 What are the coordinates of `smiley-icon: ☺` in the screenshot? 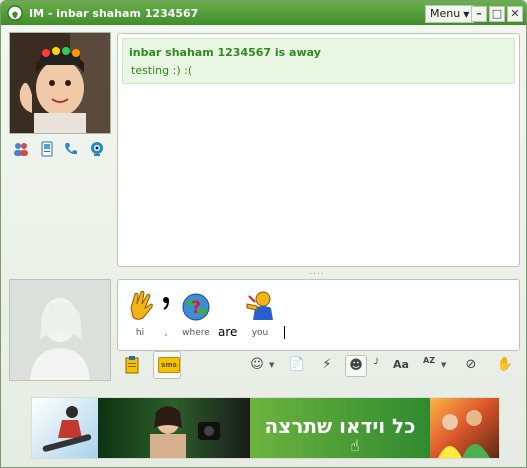 It's located at (257, 365).